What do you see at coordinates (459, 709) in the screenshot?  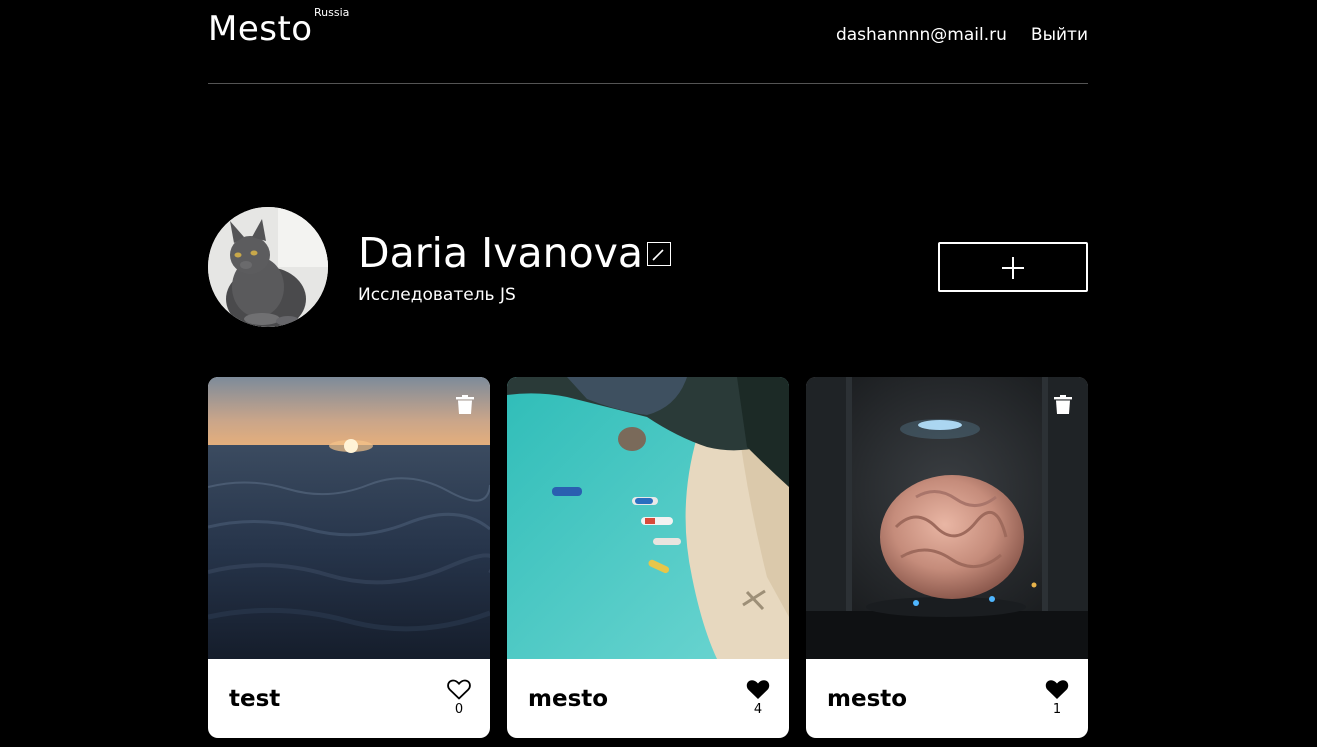 I see `like-count: 0` at bounding box center [459, 709].